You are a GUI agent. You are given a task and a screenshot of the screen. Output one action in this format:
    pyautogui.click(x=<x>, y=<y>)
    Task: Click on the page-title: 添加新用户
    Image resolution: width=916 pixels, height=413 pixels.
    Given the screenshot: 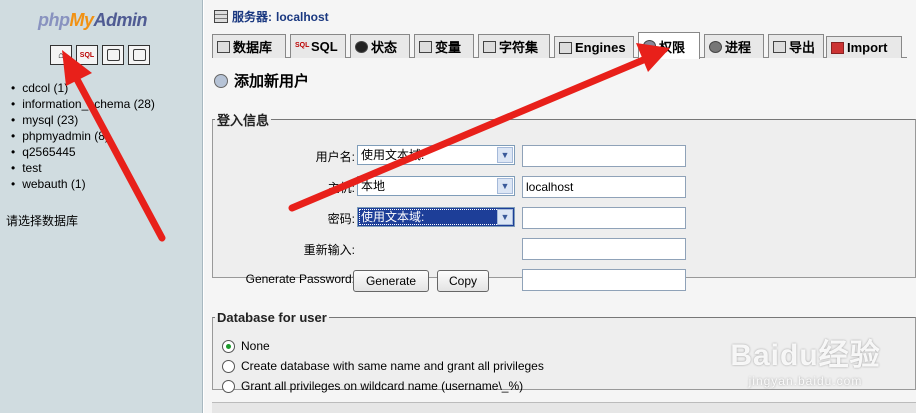 What is the action you would take?
    pyautogui.click(x=261, y=80)
    